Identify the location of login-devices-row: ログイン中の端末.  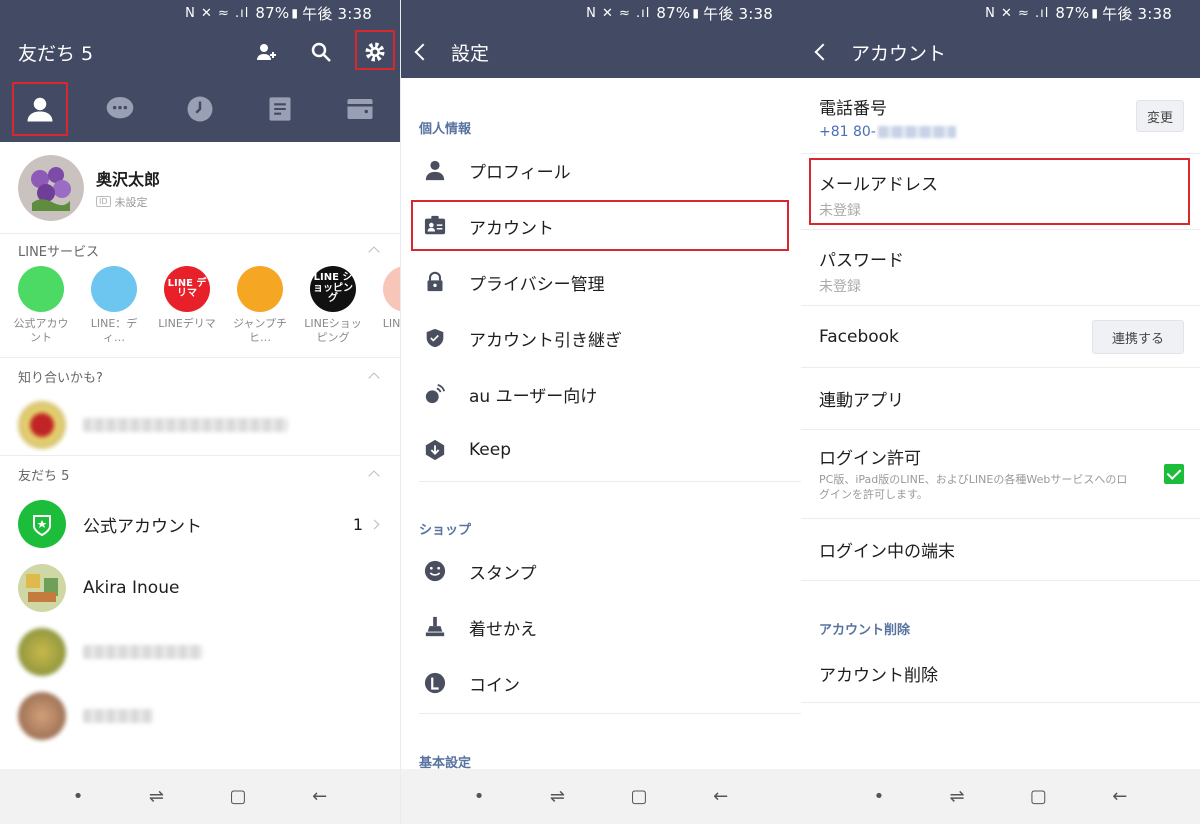
(1000, 550).